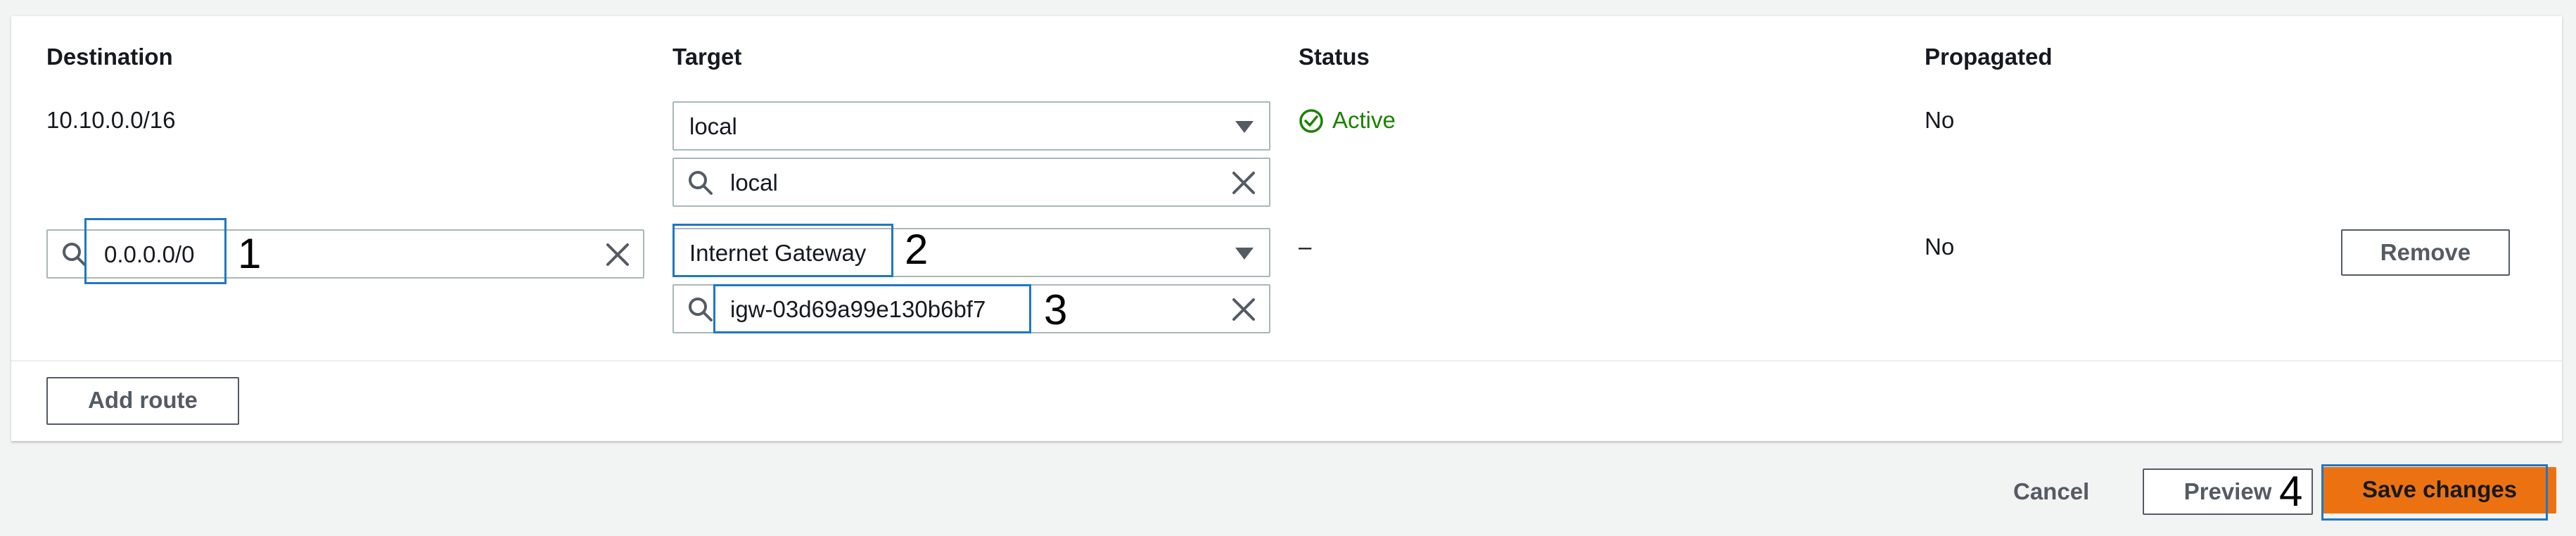 This screenshot has height=536, width=2576. Describe the element at coordinates (971, 182) in the screenshot. I see `row1-target-search: local` at that location.